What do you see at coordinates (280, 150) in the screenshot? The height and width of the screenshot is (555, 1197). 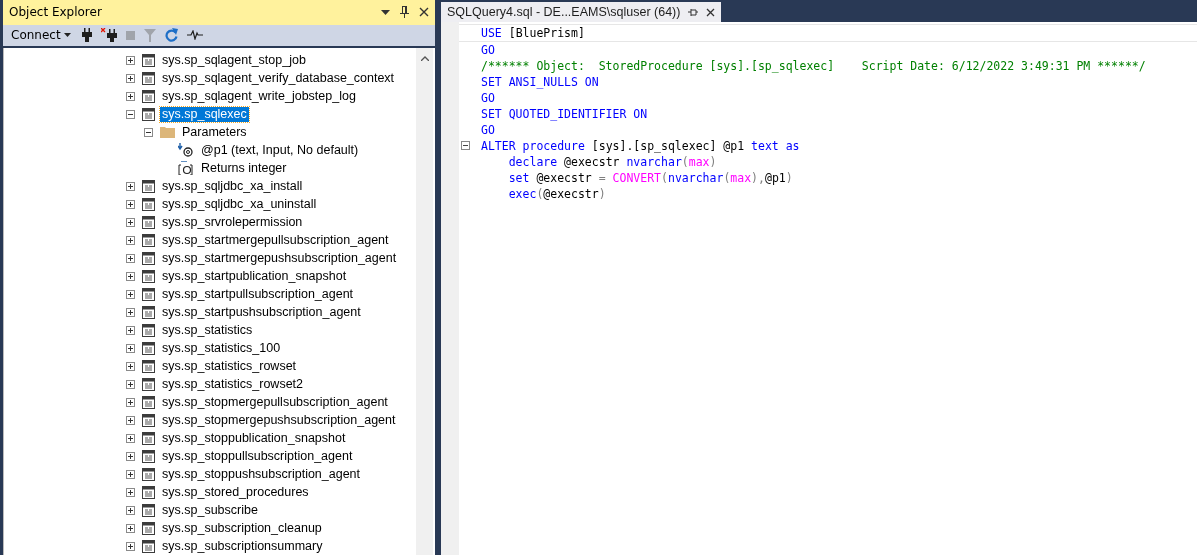 I see `tree-item: @p1 (text, Input, No default)` at bounding box center [280, 150].